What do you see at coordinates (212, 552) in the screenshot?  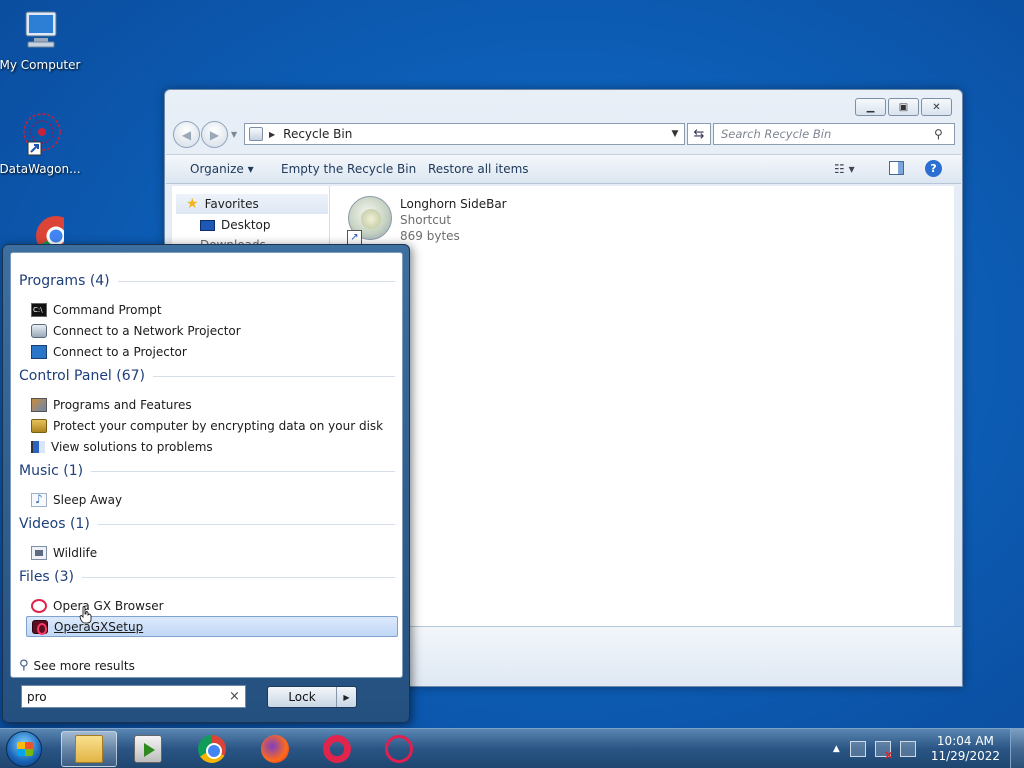 I see `result-wildlife: Wildlife` at bounding box center [212, 552].